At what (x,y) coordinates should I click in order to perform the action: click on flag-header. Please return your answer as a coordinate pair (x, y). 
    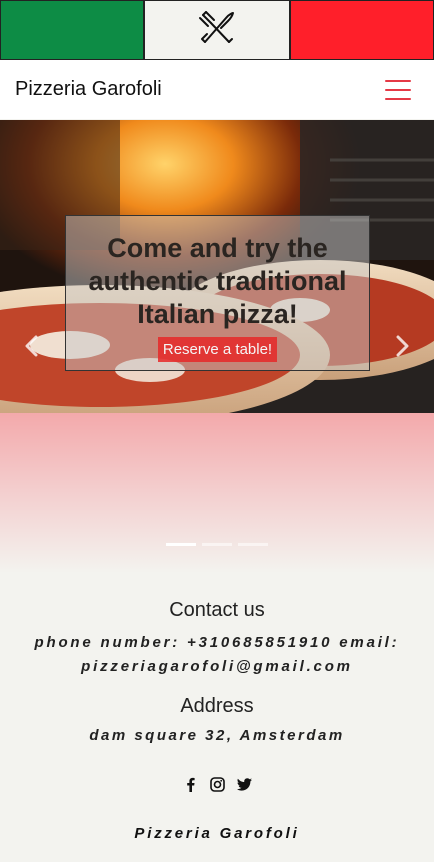
    Looking at the image, I should click on (217, 30).